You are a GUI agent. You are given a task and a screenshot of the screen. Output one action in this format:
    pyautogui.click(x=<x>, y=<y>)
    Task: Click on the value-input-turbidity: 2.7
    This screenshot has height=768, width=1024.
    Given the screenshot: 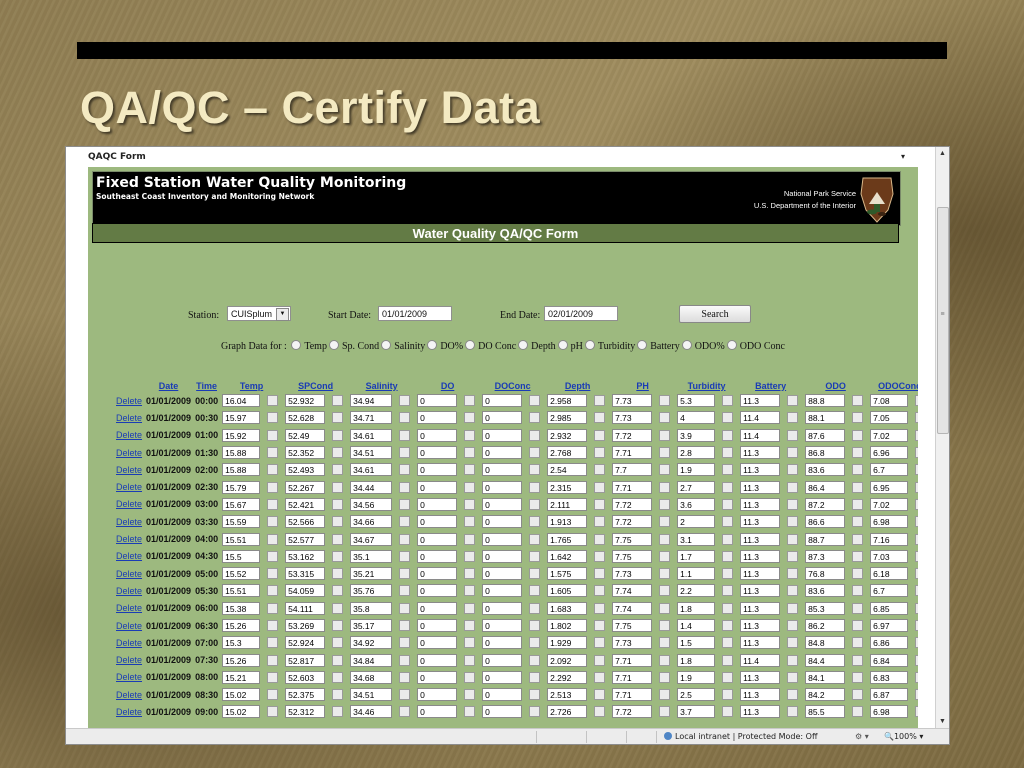 What is the action you would take?
    pyautogui.click(x=696, y=487)
    